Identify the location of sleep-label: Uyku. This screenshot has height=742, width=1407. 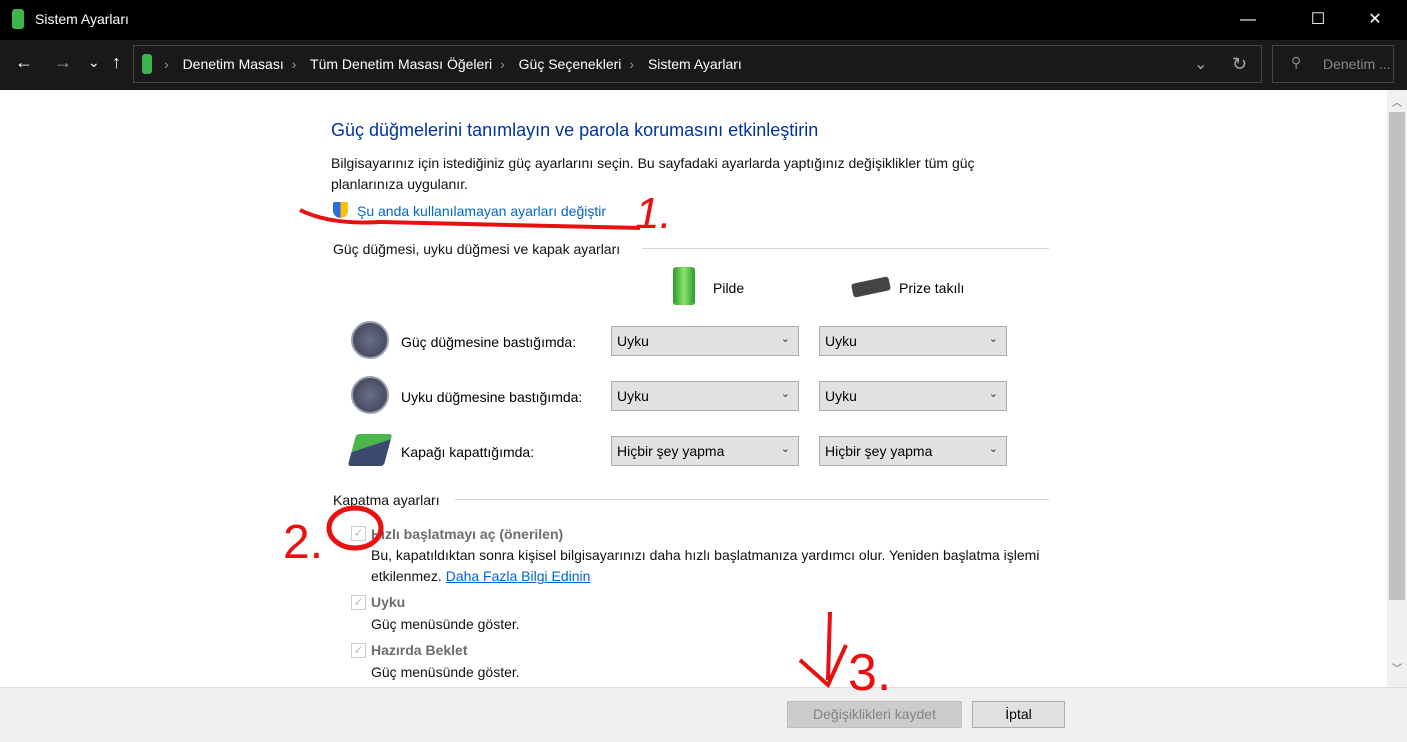
(388, 602).